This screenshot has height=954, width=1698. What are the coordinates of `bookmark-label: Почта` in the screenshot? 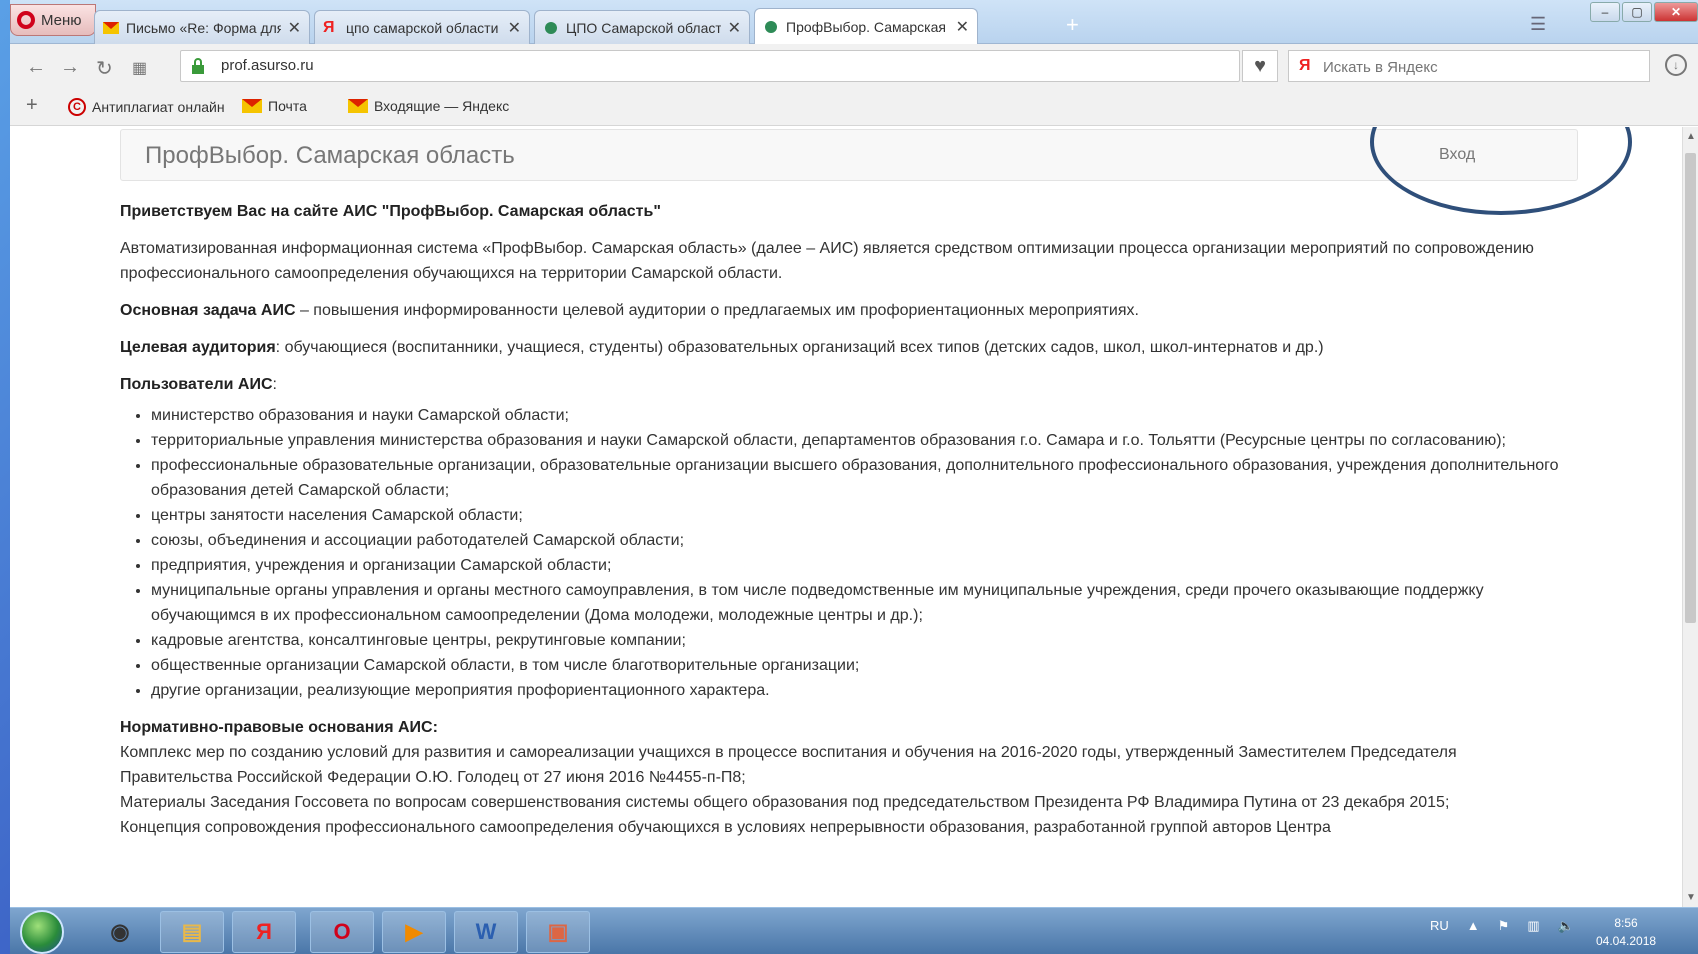 It's located at (287, 106).